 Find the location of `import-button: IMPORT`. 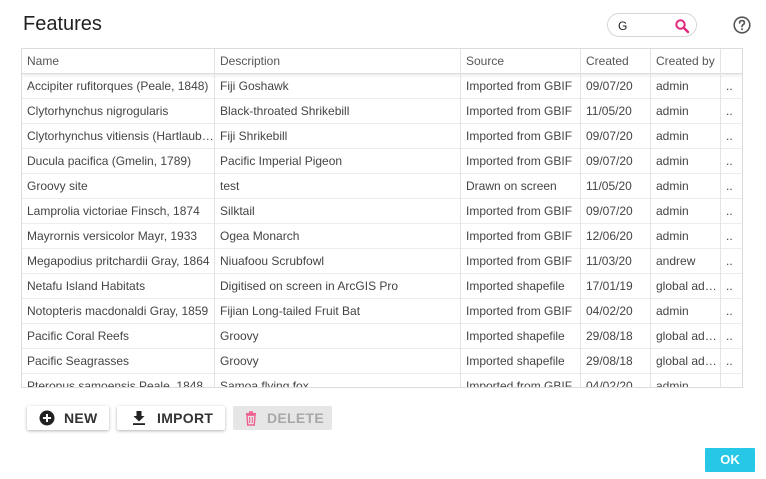

import-button: IMPORT is located at coordinates (171, 418).